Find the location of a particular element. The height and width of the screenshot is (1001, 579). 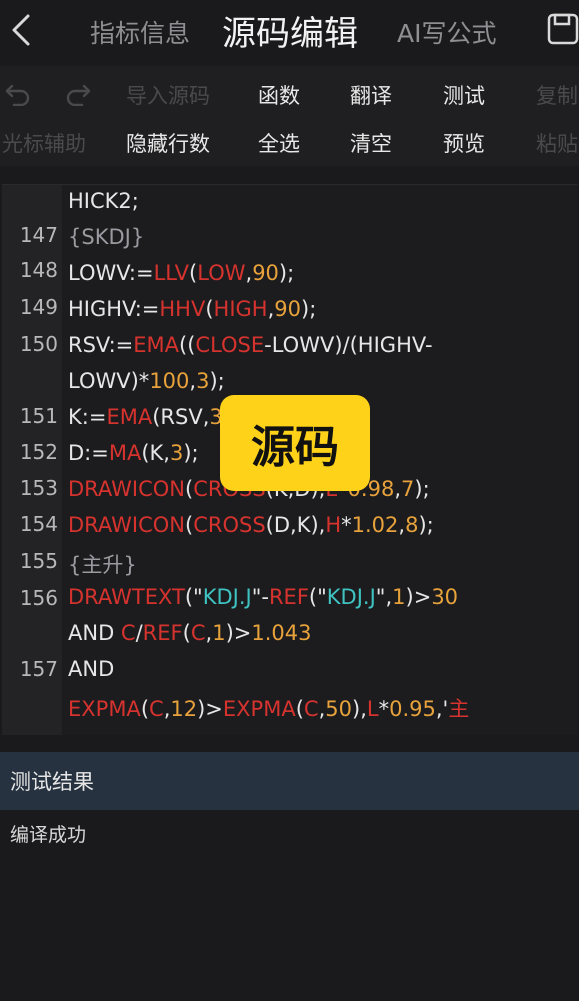

line-number: 150 is located at coordinates (38, 344).